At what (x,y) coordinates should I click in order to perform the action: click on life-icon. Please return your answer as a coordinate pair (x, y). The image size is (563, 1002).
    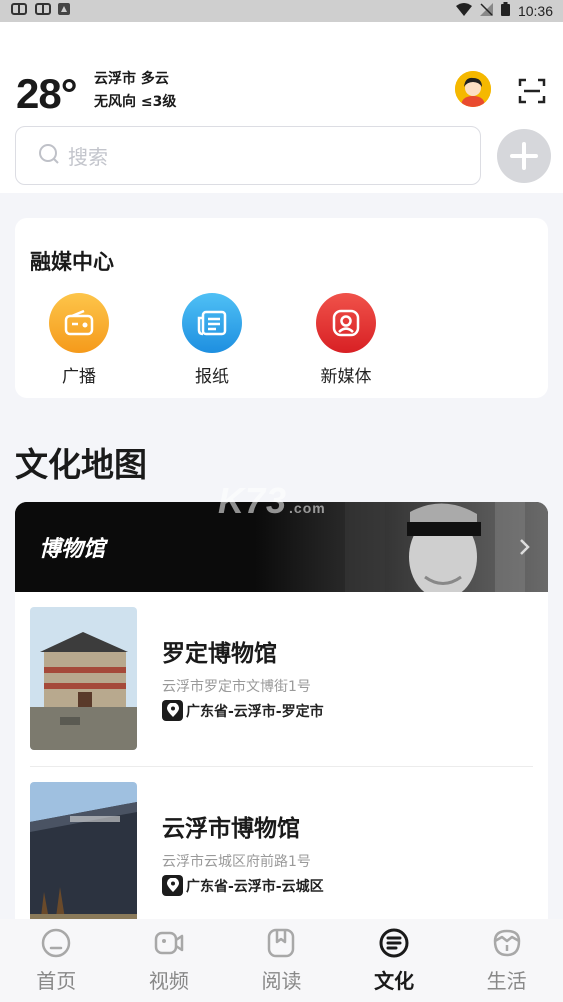
    Looking at the image, I should click on (506, 943).